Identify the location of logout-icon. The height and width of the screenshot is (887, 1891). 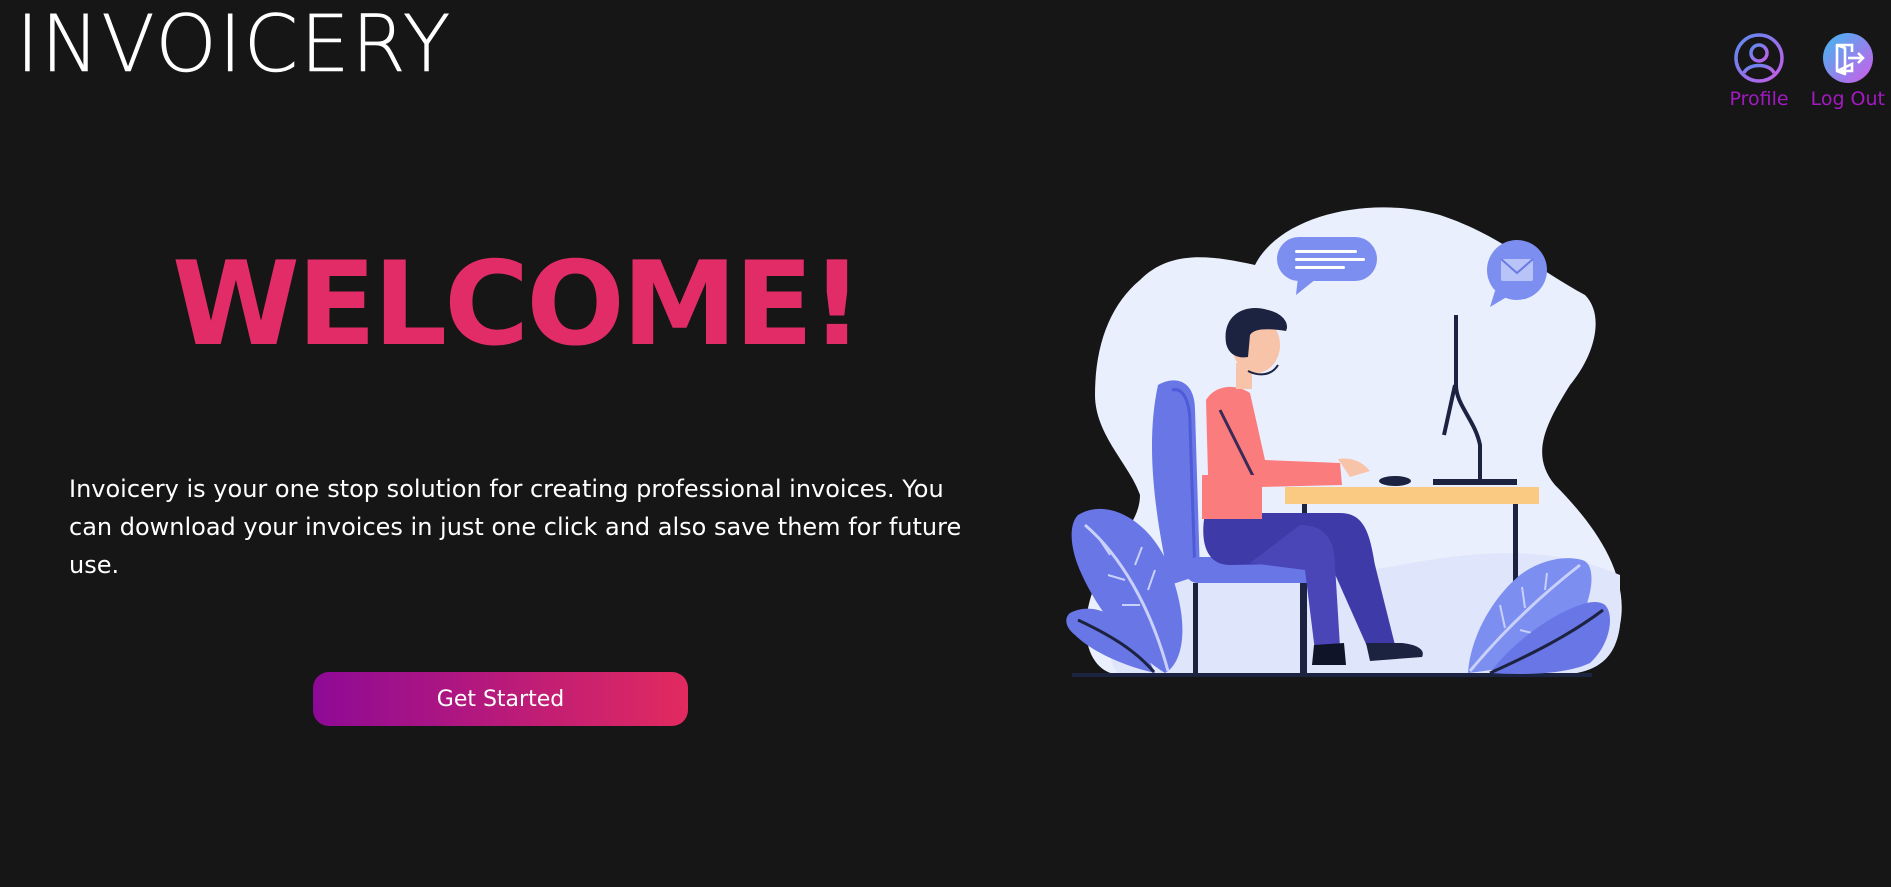
(1848, 58).